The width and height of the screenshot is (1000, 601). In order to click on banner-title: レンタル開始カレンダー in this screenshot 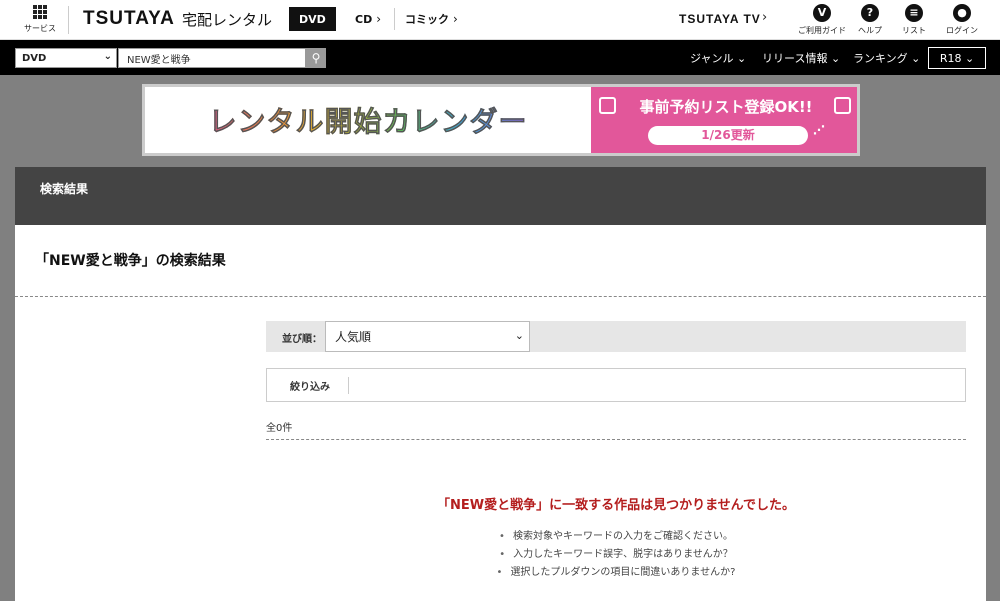, I will do `click(367, 120)`.